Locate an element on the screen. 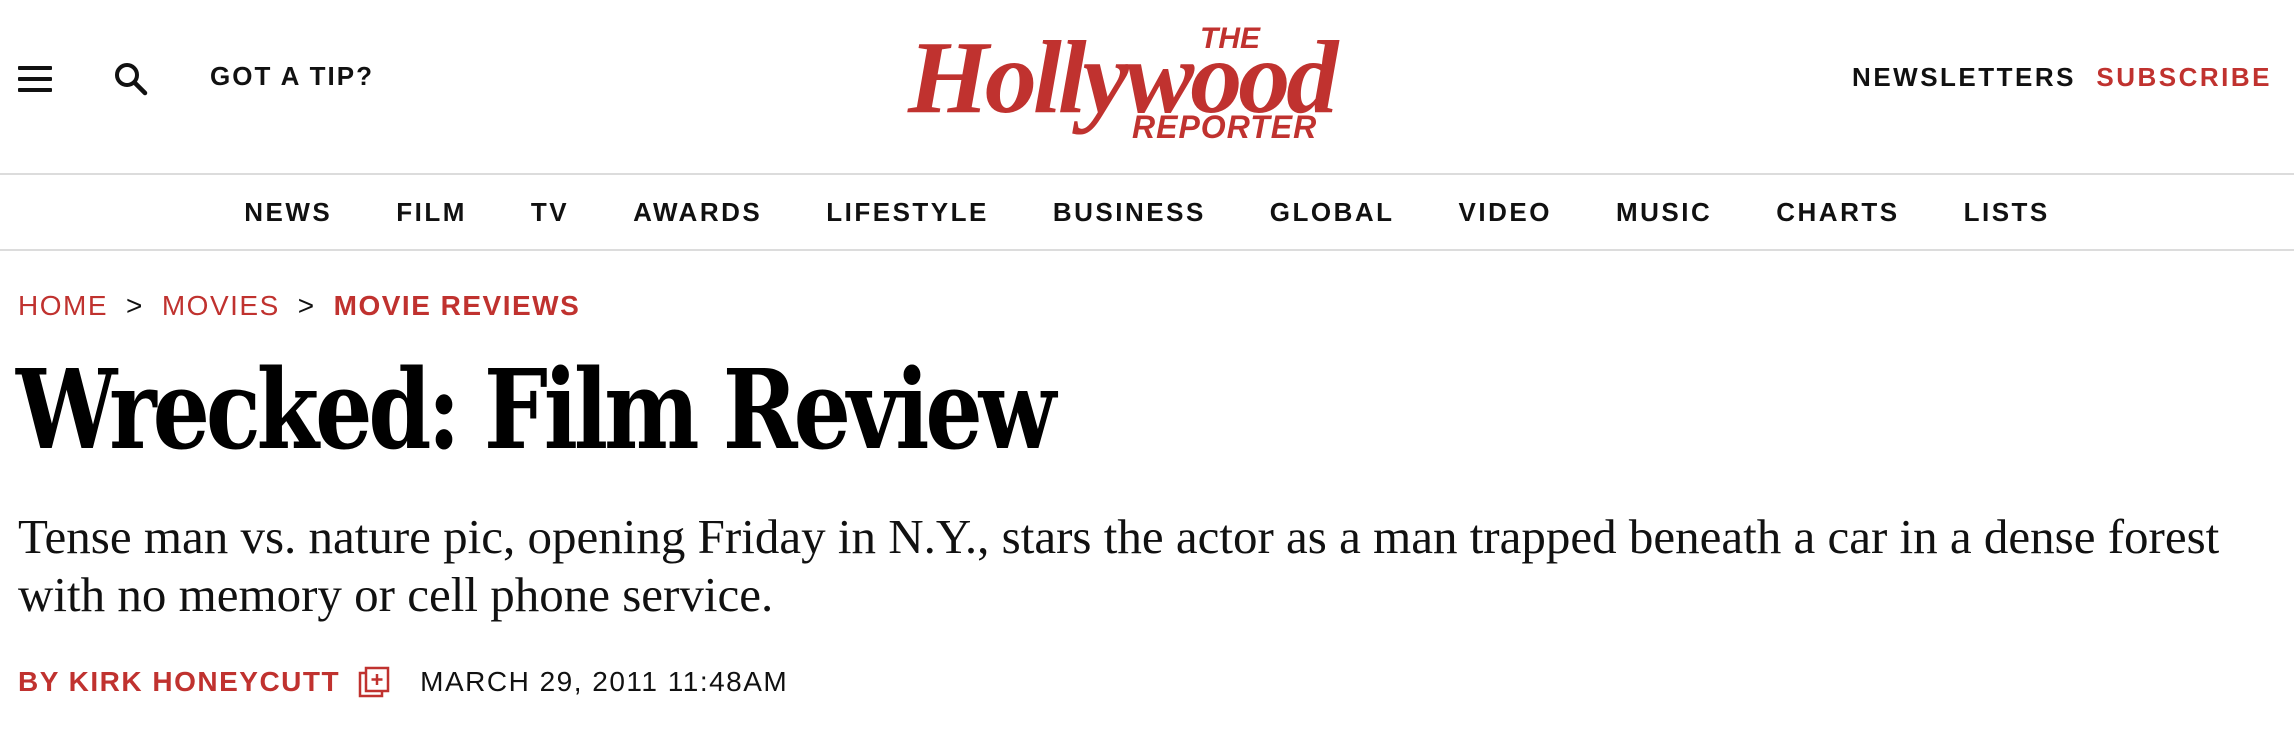 The height and width of the screenshot is (730, 2294). breadcrumb-movie-reviews: MOVIE REVIEWS is located at coordinates (457, 306).